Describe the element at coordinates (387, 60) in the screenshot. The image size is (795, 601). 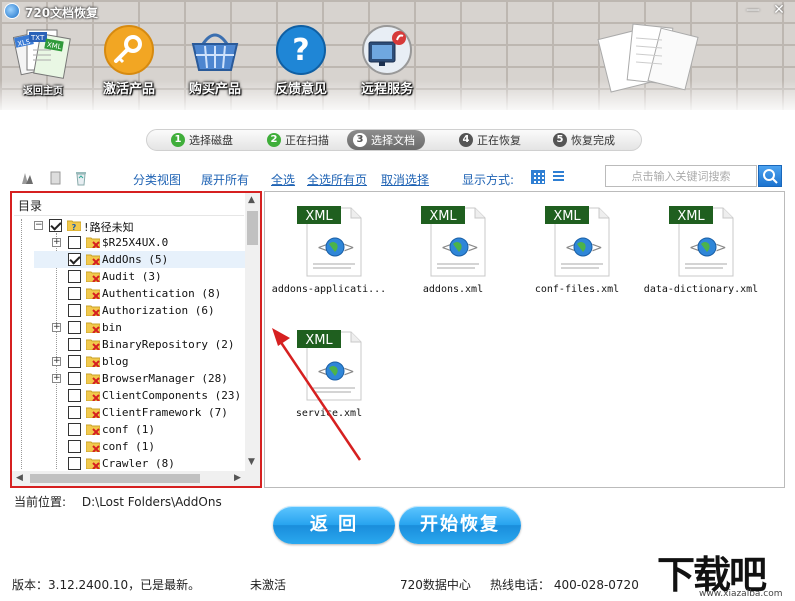
I see `nav-remote-button: 远程服务` at that location.